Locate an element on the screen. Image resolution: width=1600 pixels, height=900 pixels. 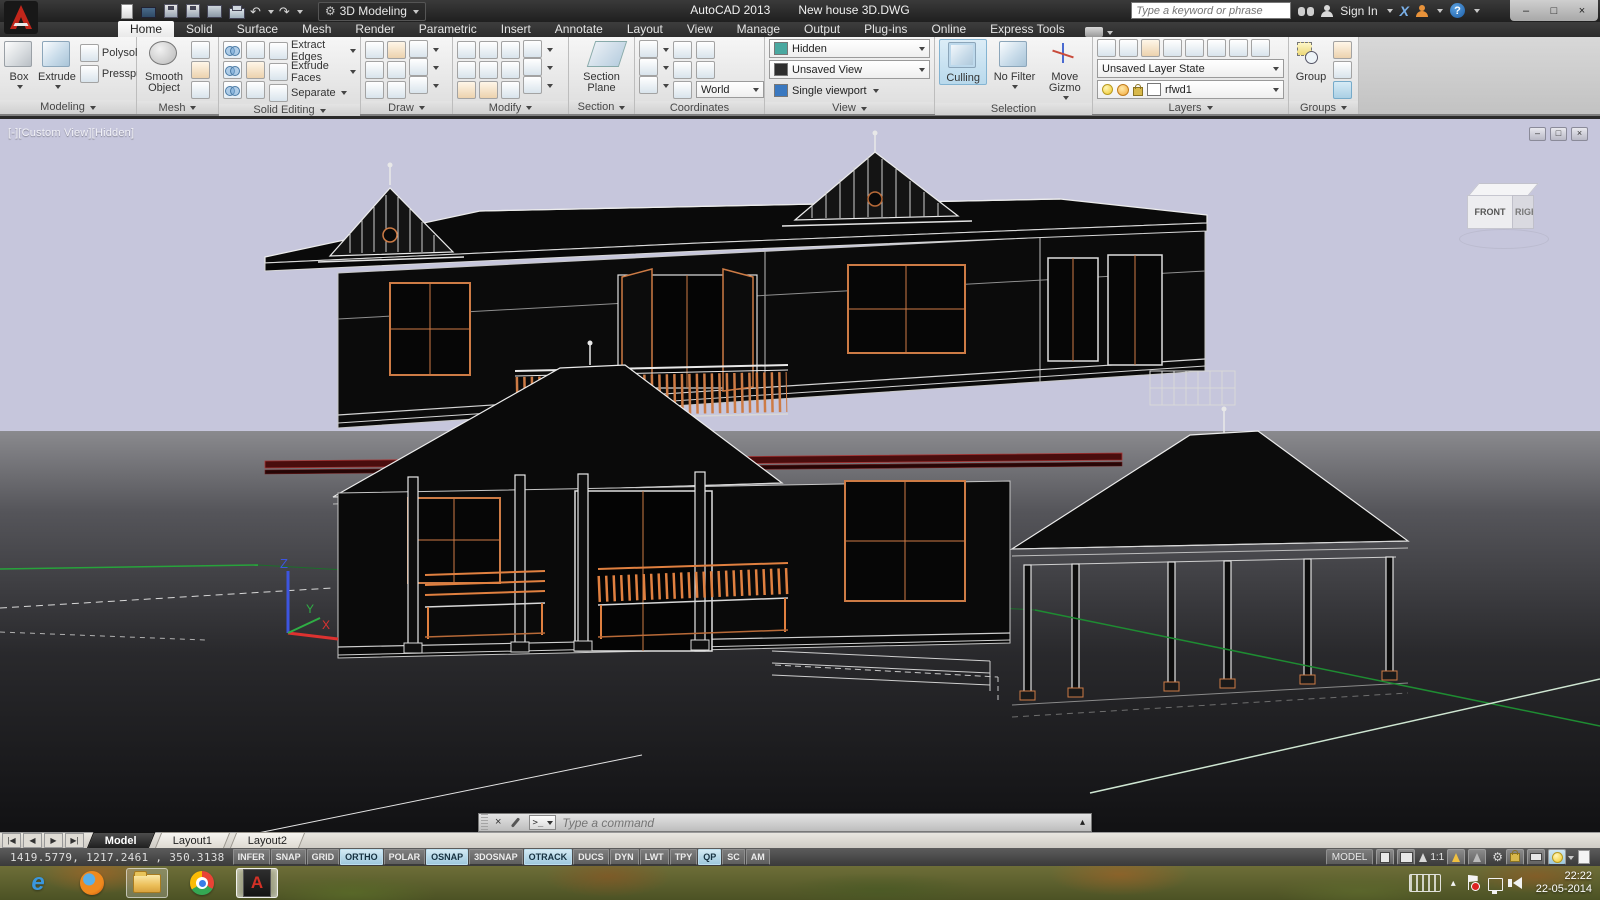
move-icon is located at coordinates (488, 50).